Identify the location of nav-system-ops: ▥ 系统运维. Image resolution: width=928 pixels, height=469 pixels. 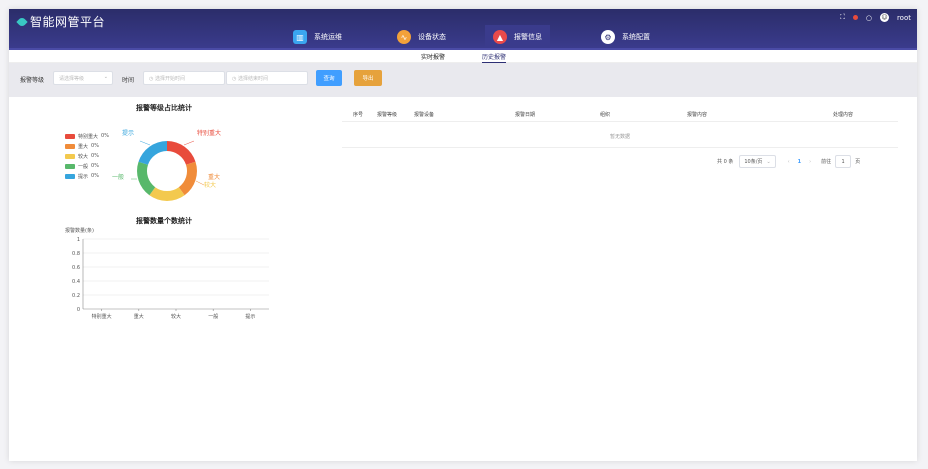
(317, 37).